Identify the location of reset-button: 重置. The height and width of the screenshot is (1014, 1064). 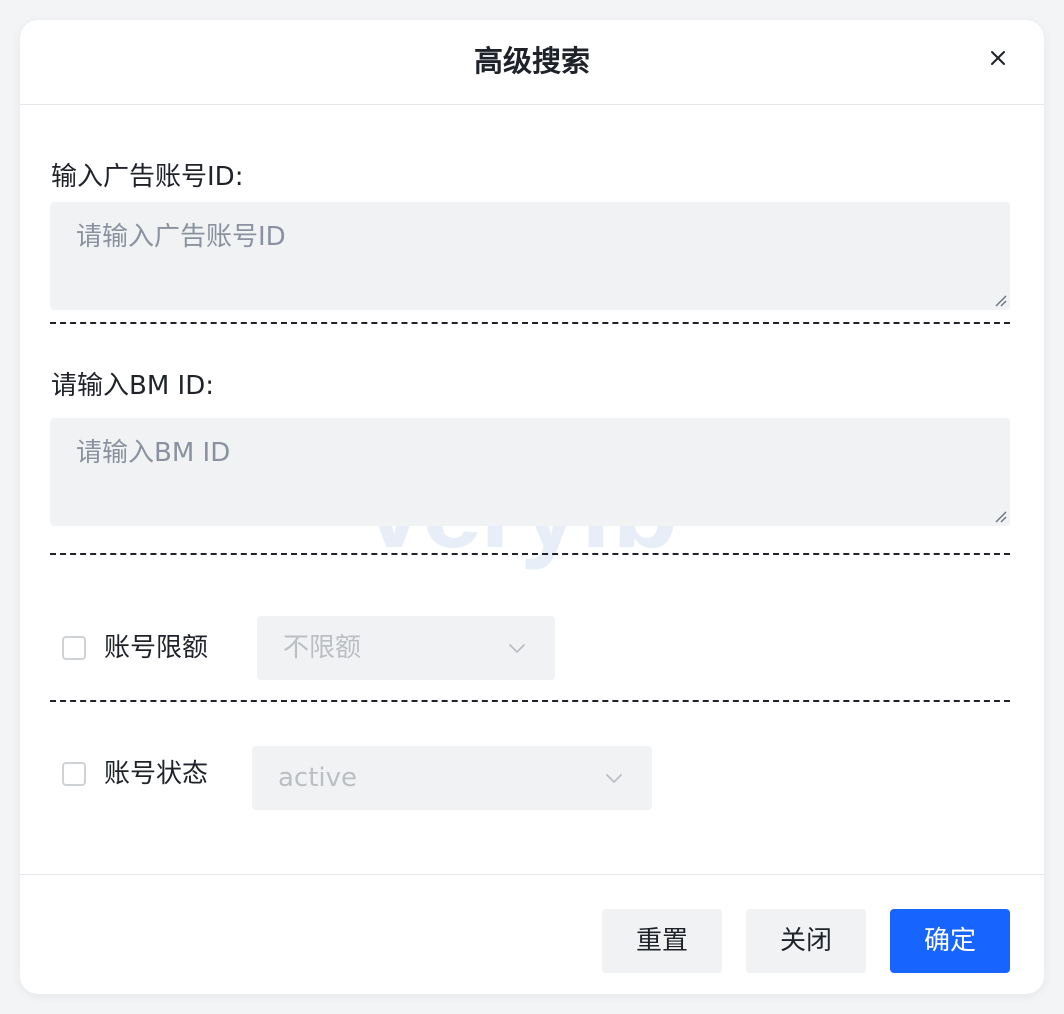
(662, 941).